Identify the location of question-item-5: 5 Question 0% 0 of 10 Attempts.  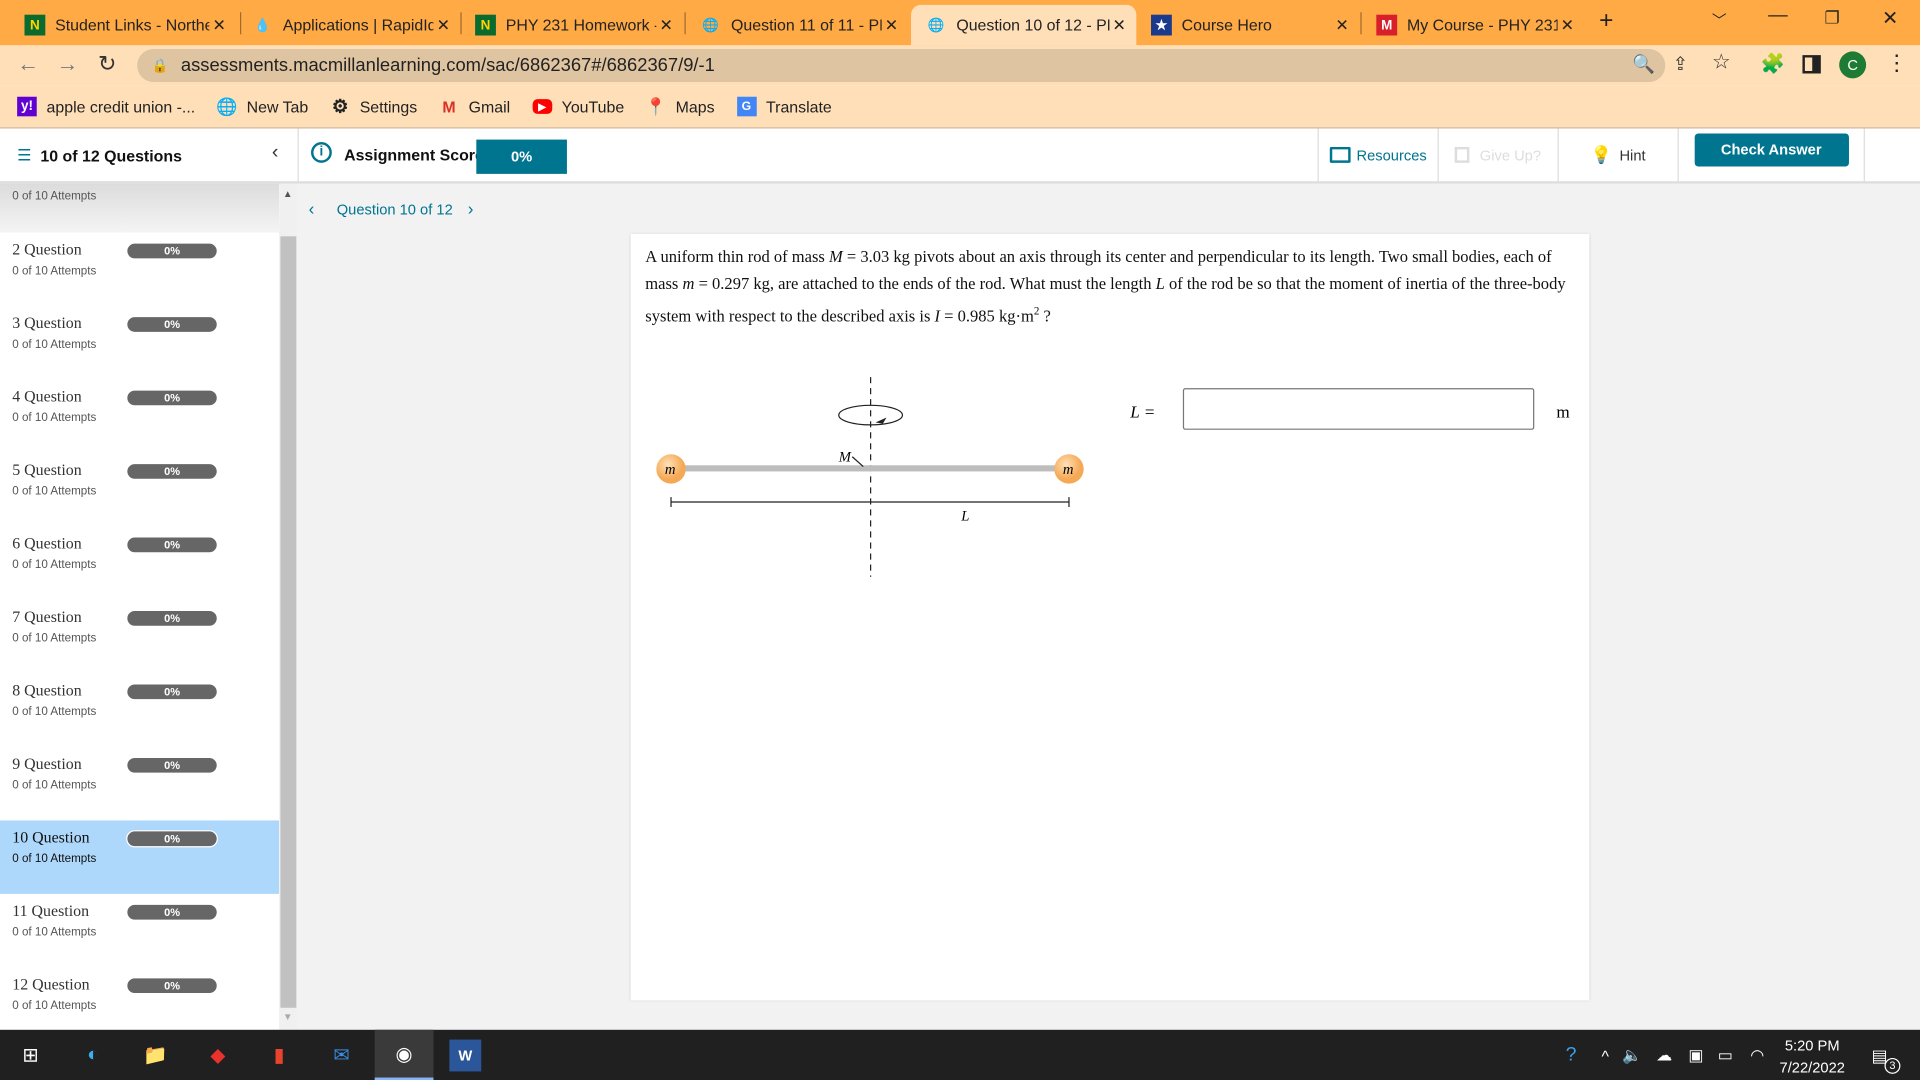
(139, 489).